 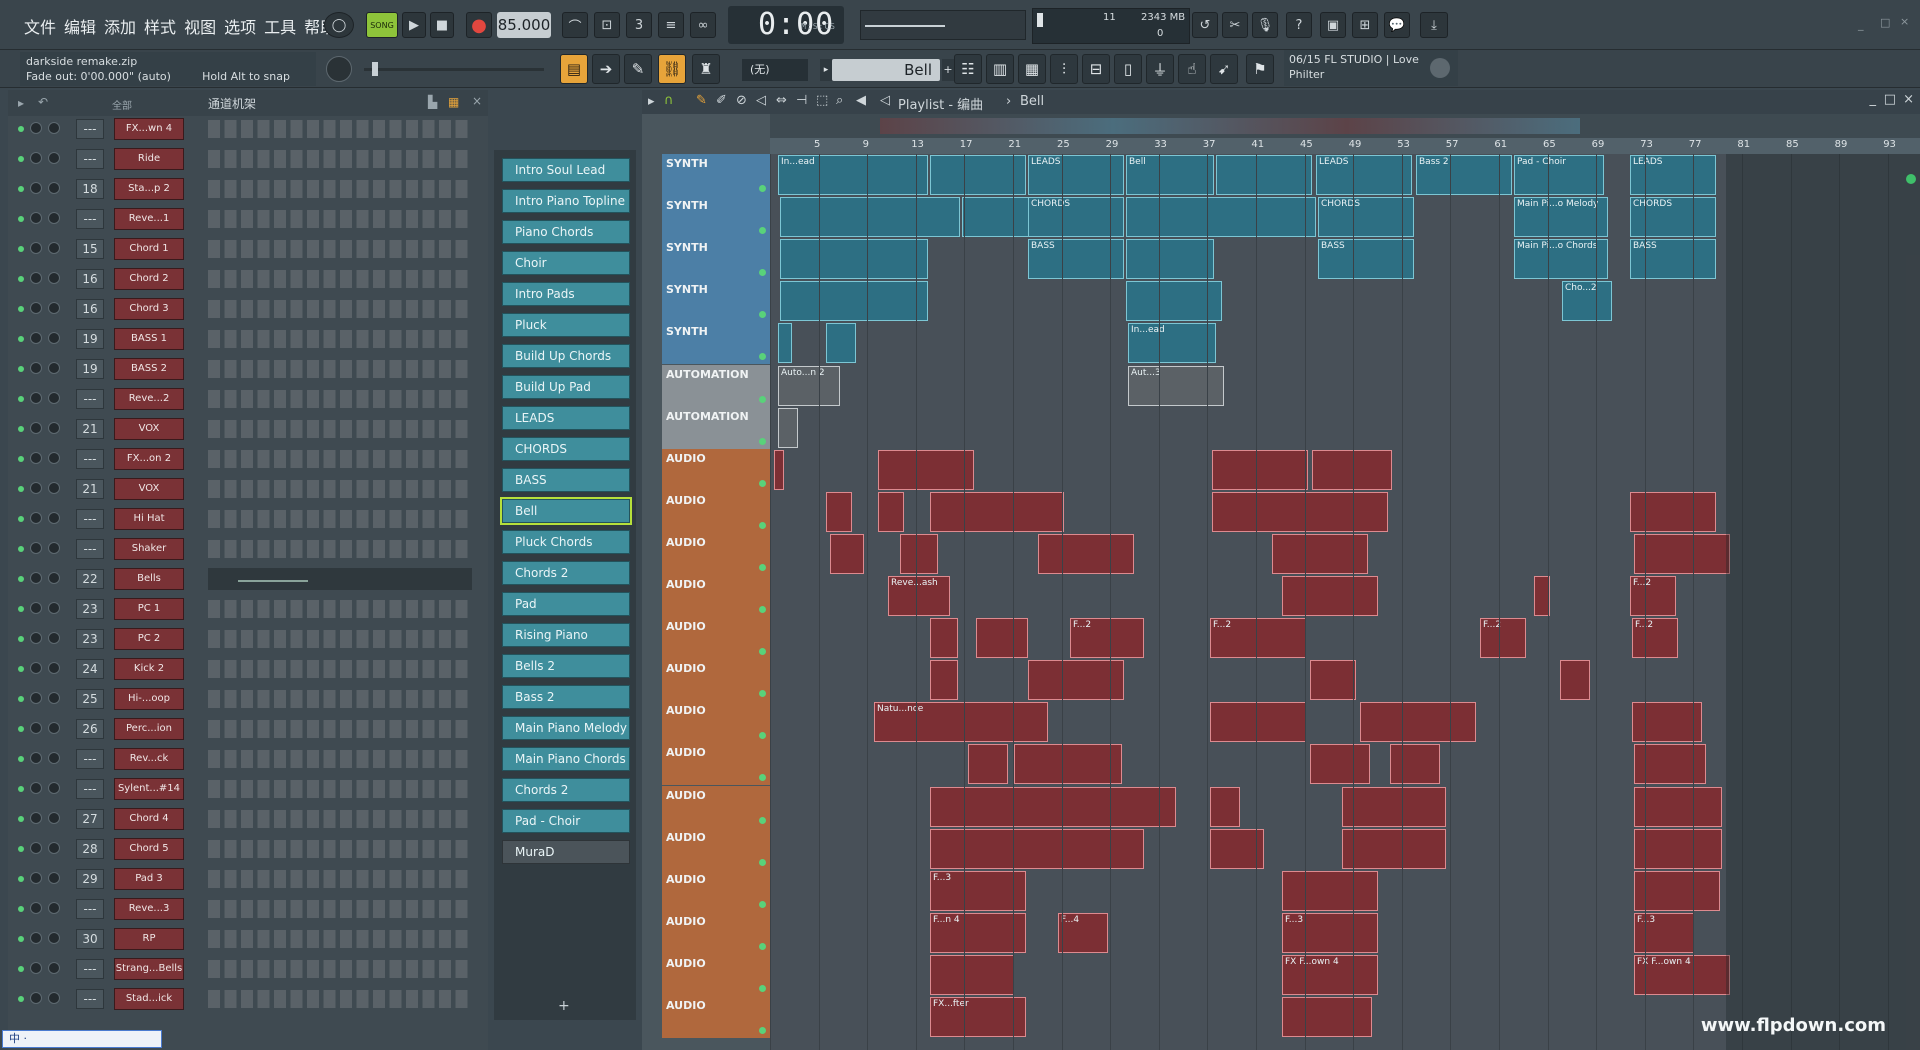 I want to click on channel-row: 24 Kick 2, so click(x=243, y=669).